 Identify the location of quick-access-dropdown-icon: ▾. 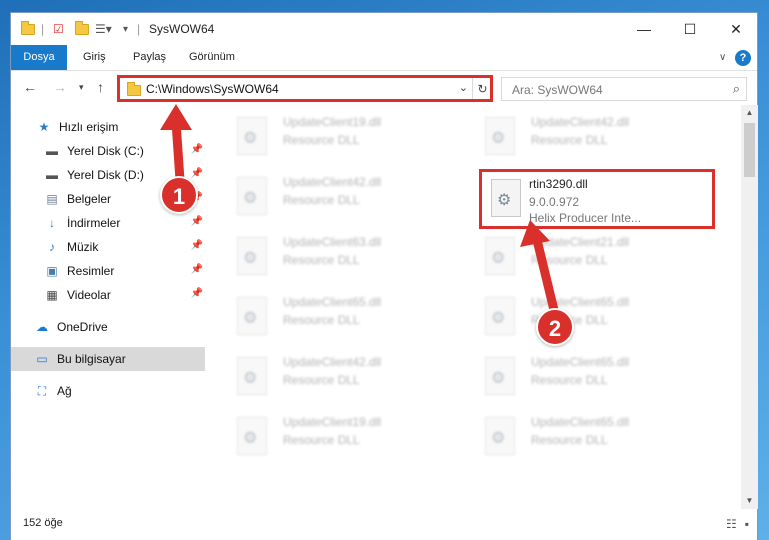
(125, 29).